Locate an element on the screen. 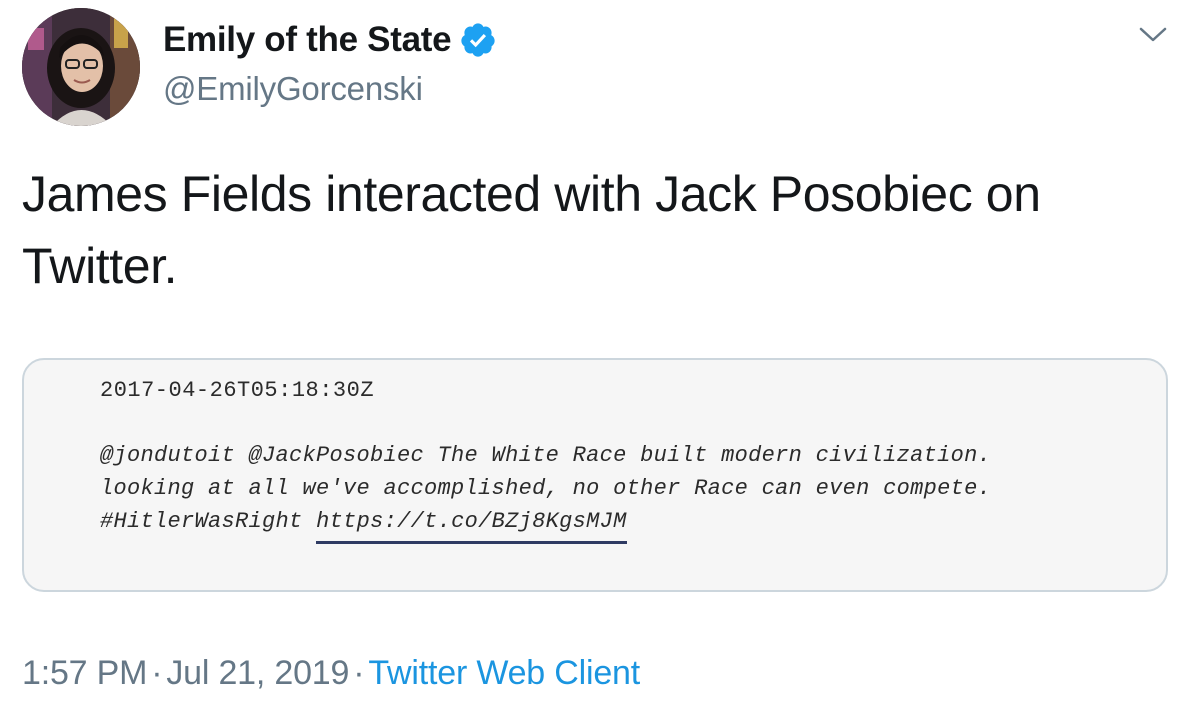 The height and width of the screenshot is (720, 1190). avatar-image is located at coordinates (81, 67).